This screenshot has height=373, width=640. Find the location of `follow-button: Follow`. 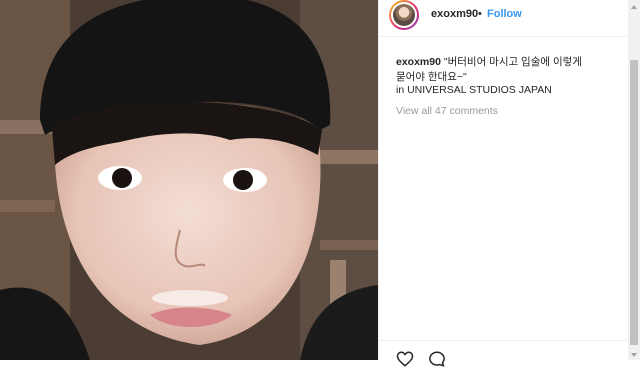

follow-button: Follow is located at coordinates (504, 14).